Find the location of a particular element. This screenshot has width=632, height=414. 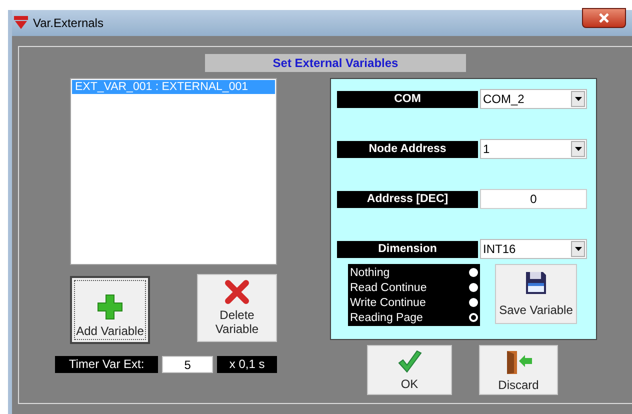

timer-field: 5 is located at coordinates (188, 364).